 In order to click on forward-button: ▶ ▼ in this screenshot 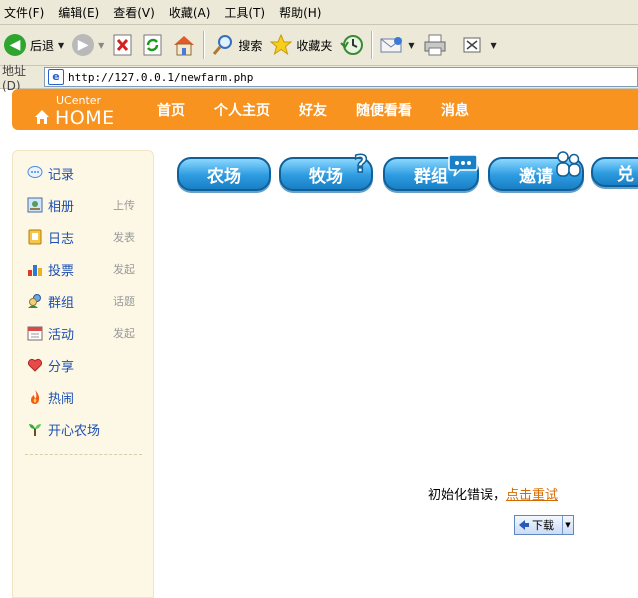, I will do `click(88, 45)`.